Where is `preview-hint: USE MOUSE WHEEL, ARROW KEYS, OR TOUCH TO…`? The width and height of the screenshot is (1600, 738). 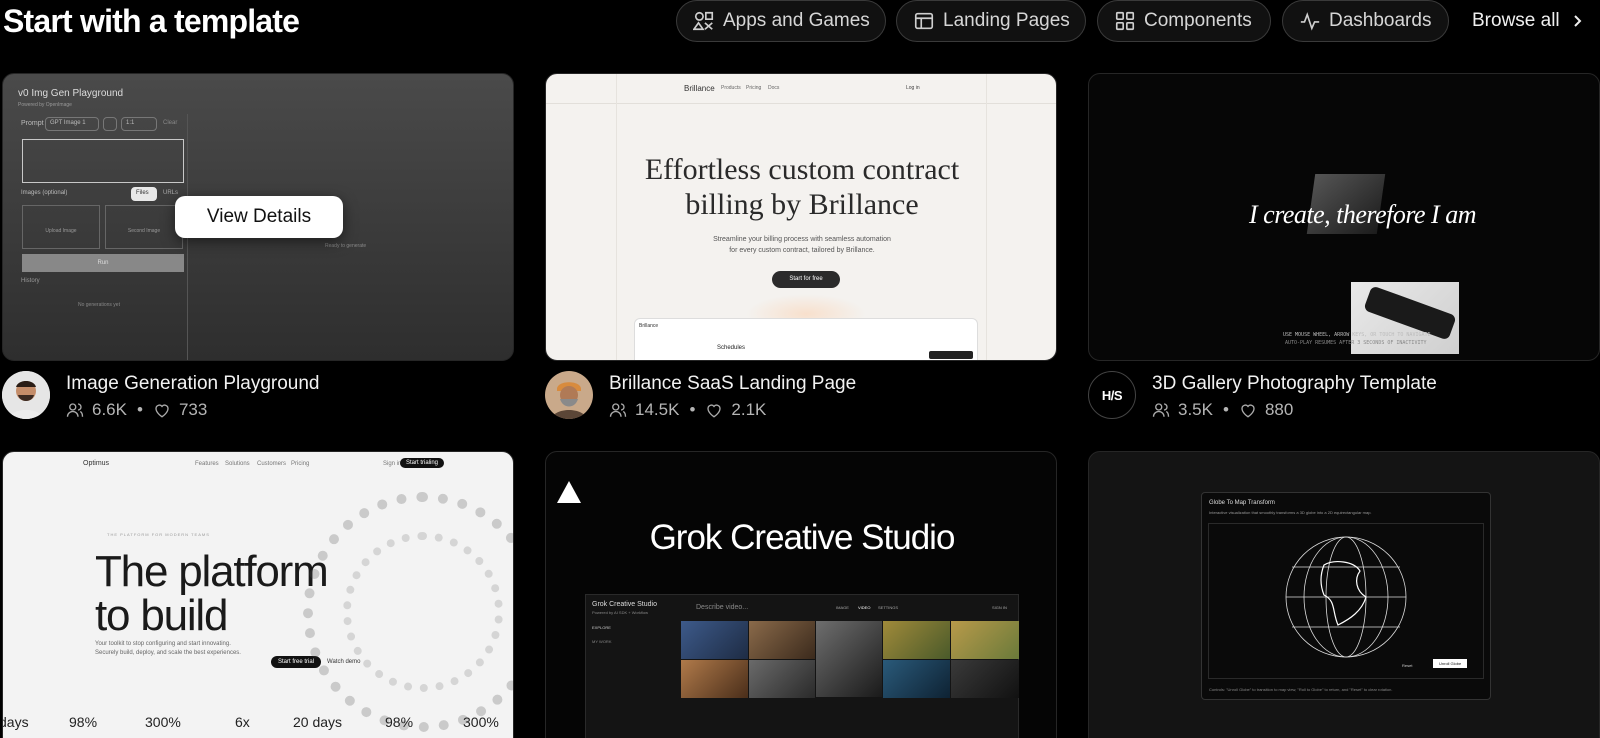 preview-hint: USE MOUSE WHEEL, ARROW KEYS, OR TOUCH TO… is located at coordinates (1357, 335).